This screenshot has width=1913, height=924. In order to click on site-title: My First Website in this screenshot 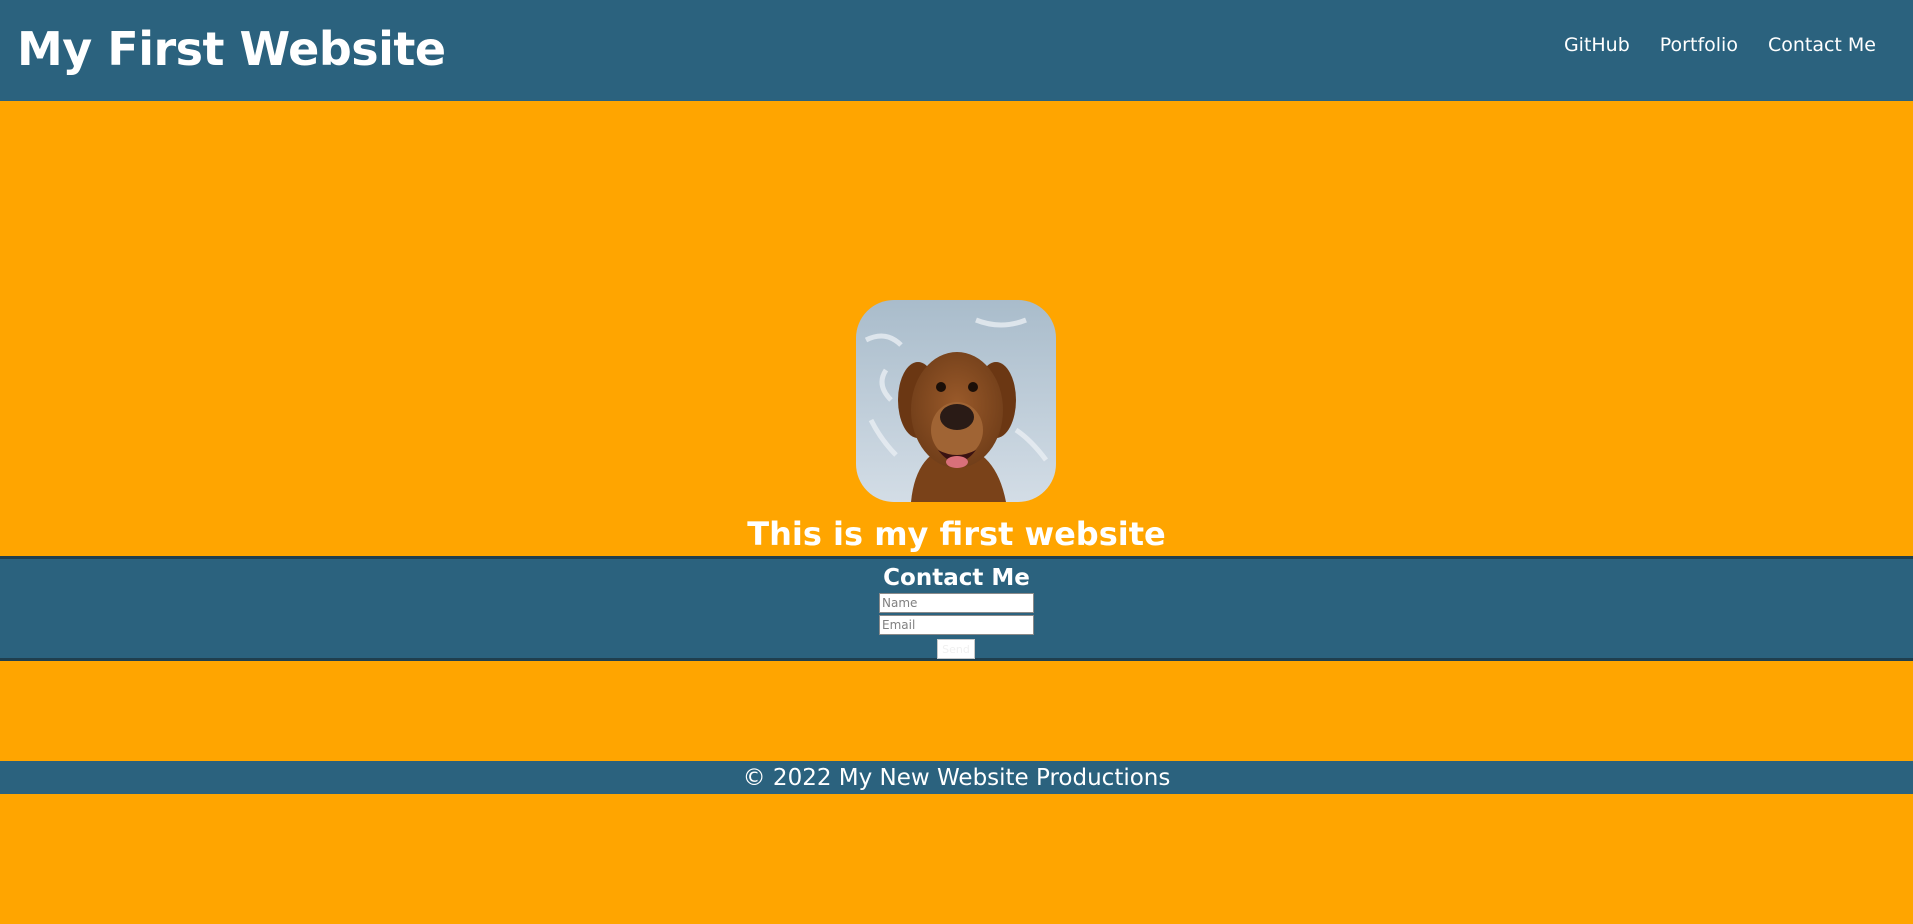, I will do `click(231, 49)`.